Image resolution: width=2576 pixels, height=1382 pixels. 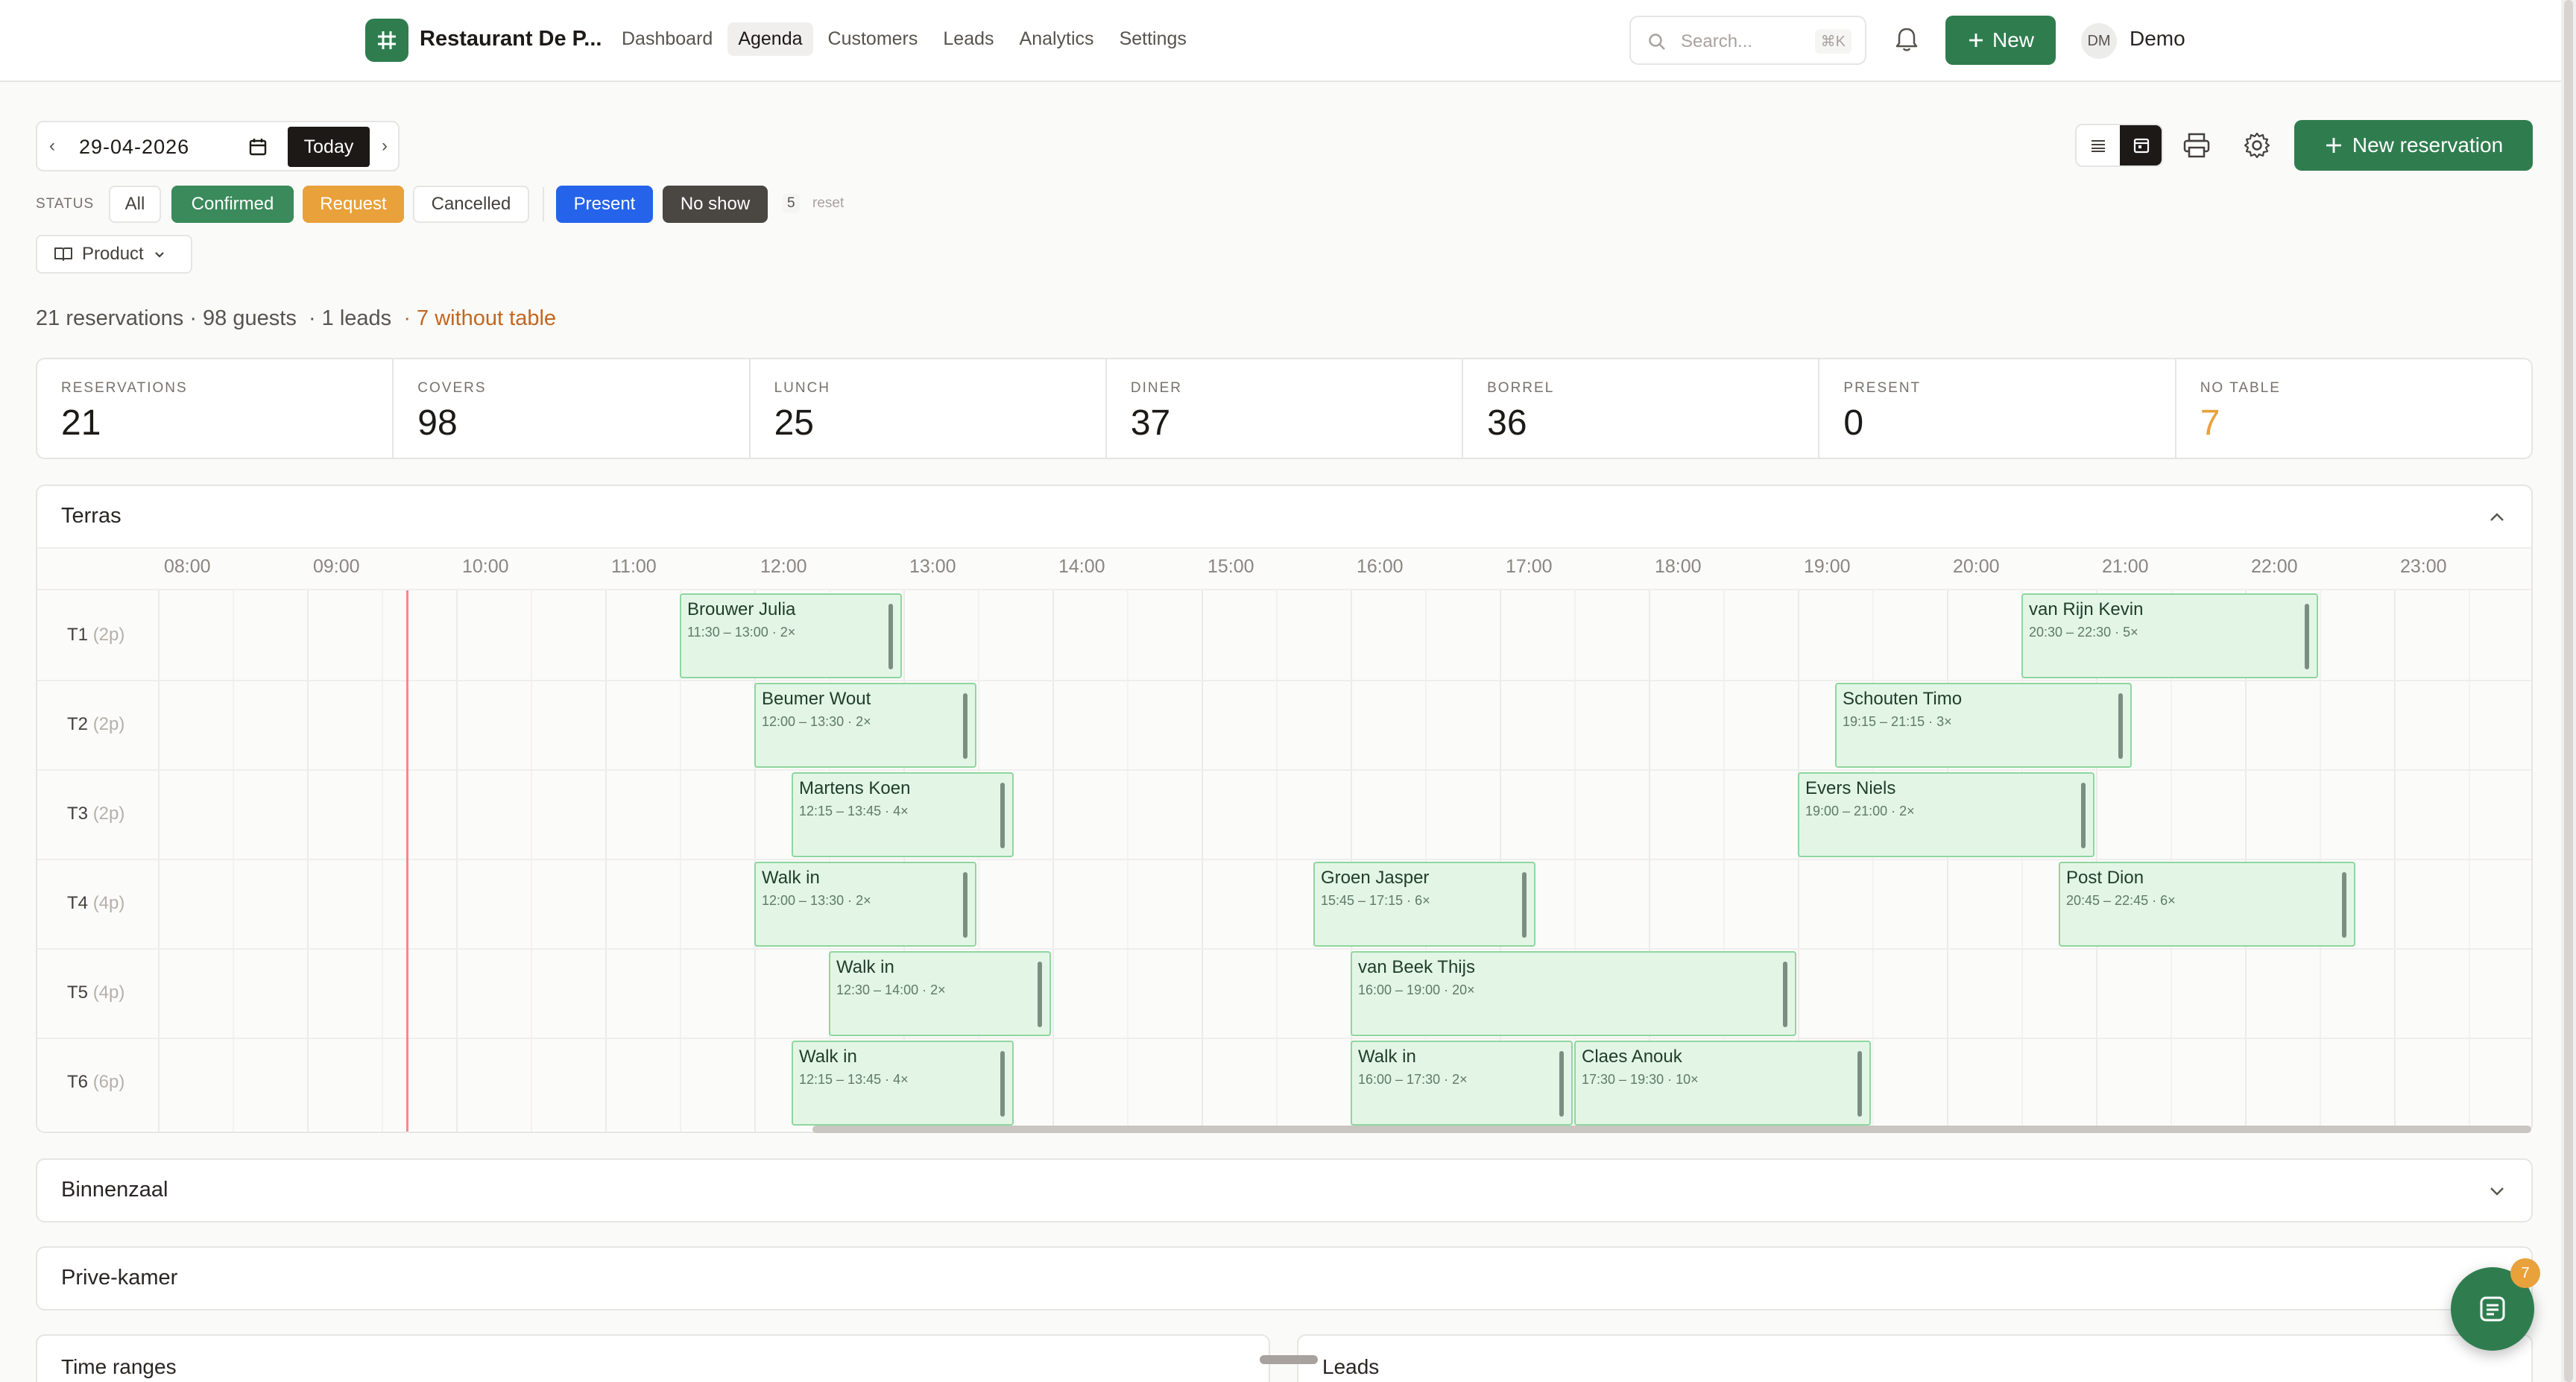 I want to click on calendar-icon, so click(x=257, y=146).